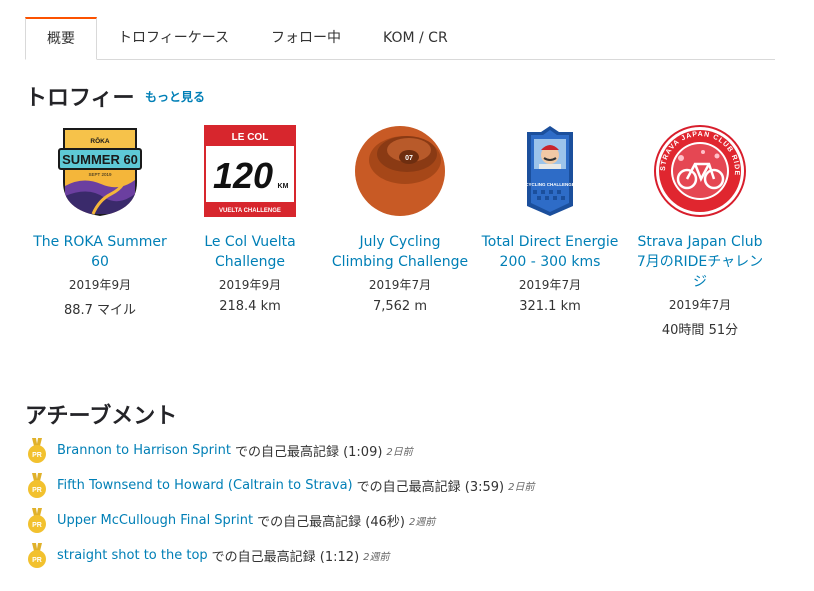 The image size is (814, 591). Describe the element at coordinates (430, 487) in the screenshot. I see `achievement-text: での自己最高記録 (3:59)` at that location.